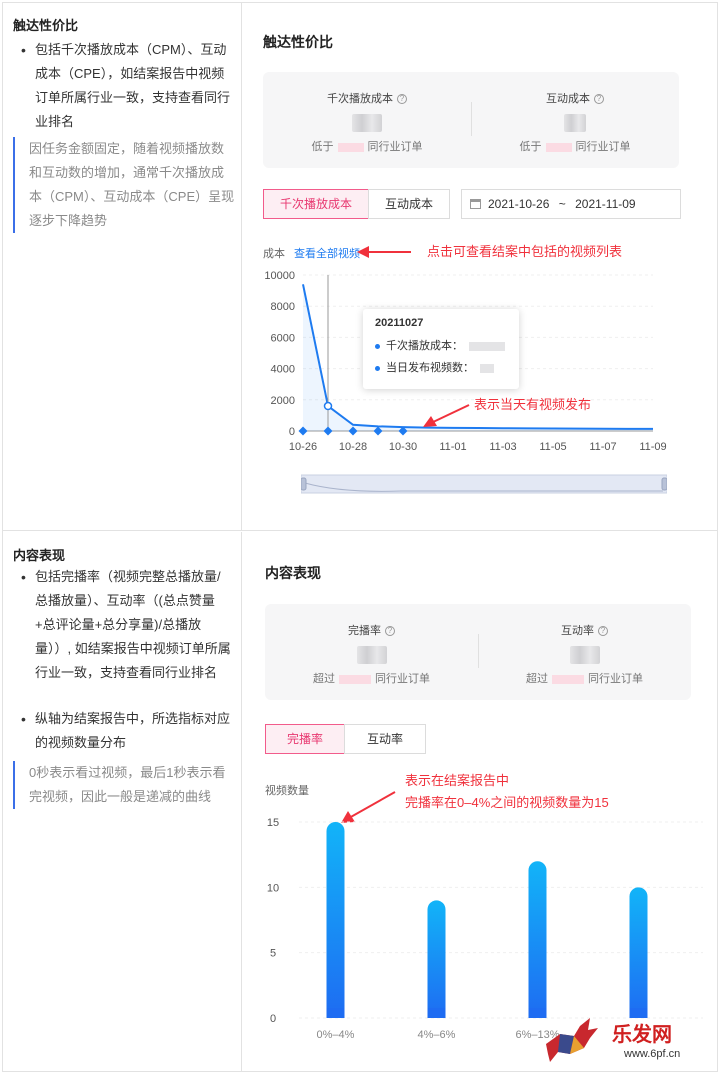 This screenshot has height=1077, width=722. What do you see at coordinates (360, 99) in the screenshot?
I see `metric-cpm-label: 千次播放成本` at bounding box center [360, 99].